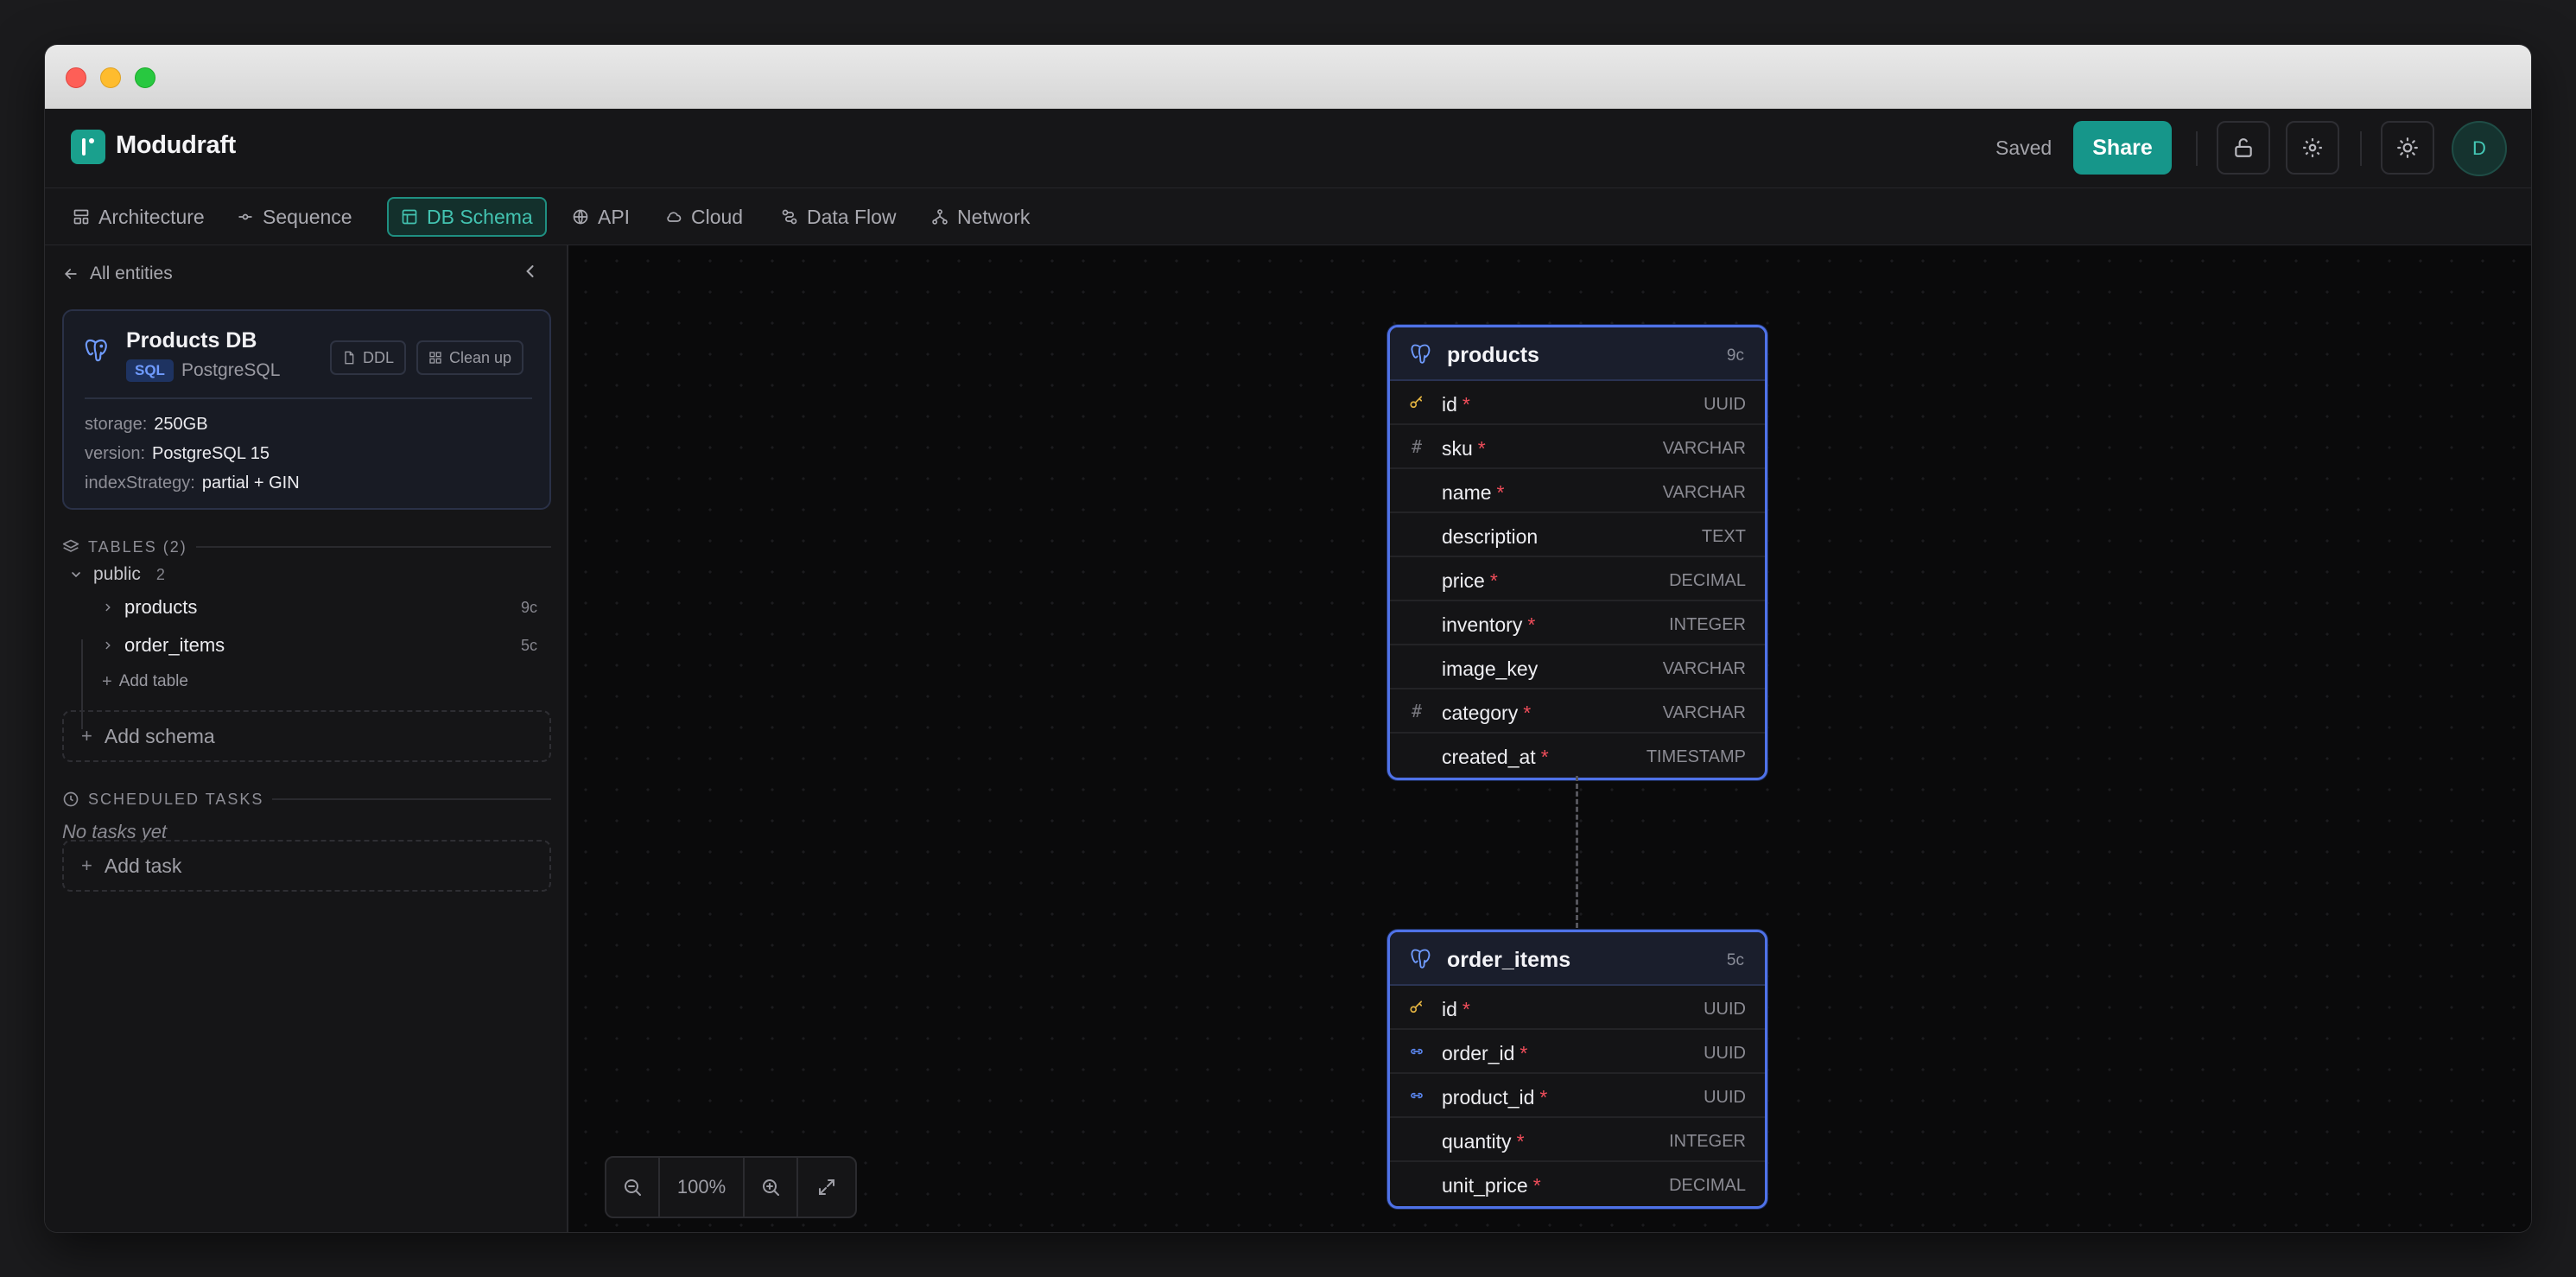  What do you see at coordinates (1577, 535) in the screenshot?
I see `column-row: description TEXT` at bounding box center [1577, 535].